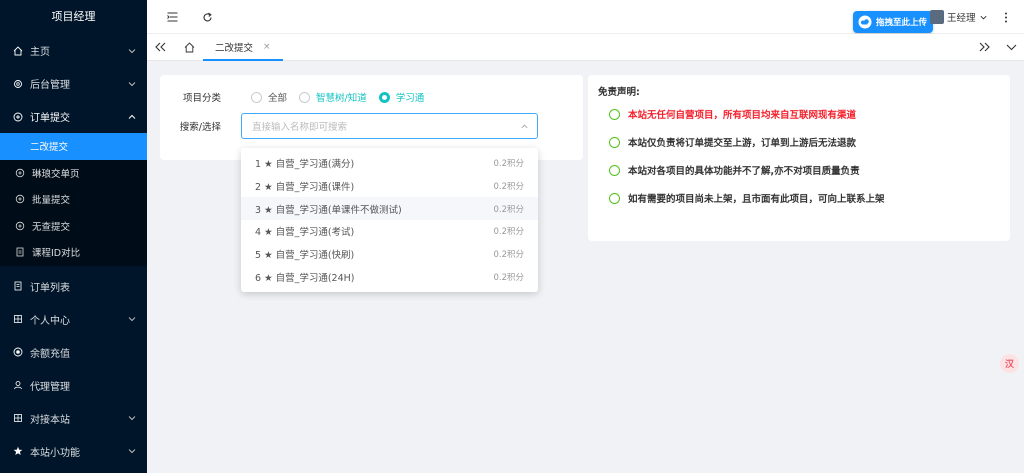 The image size is (1024, 473). Describe the element at coordinates (619, 92) in the screenshot. I see `disclaimer-title: 免责声明:` at that location.